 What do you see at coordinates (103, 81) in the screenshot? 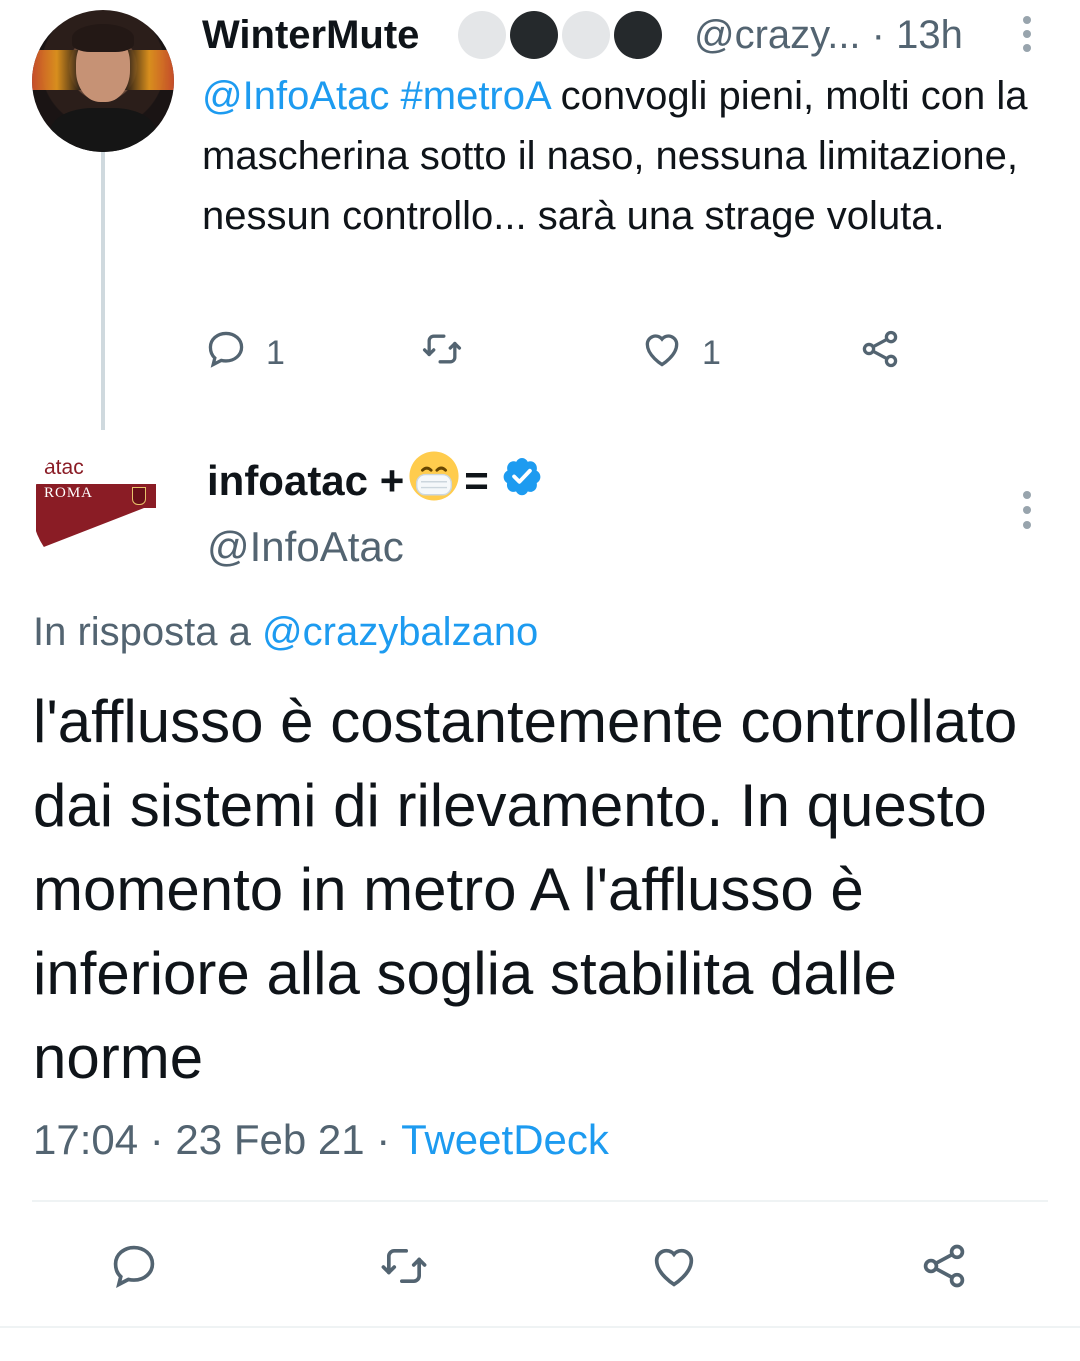
I see `avatar-wintermute` at bounding box center [103, 81].